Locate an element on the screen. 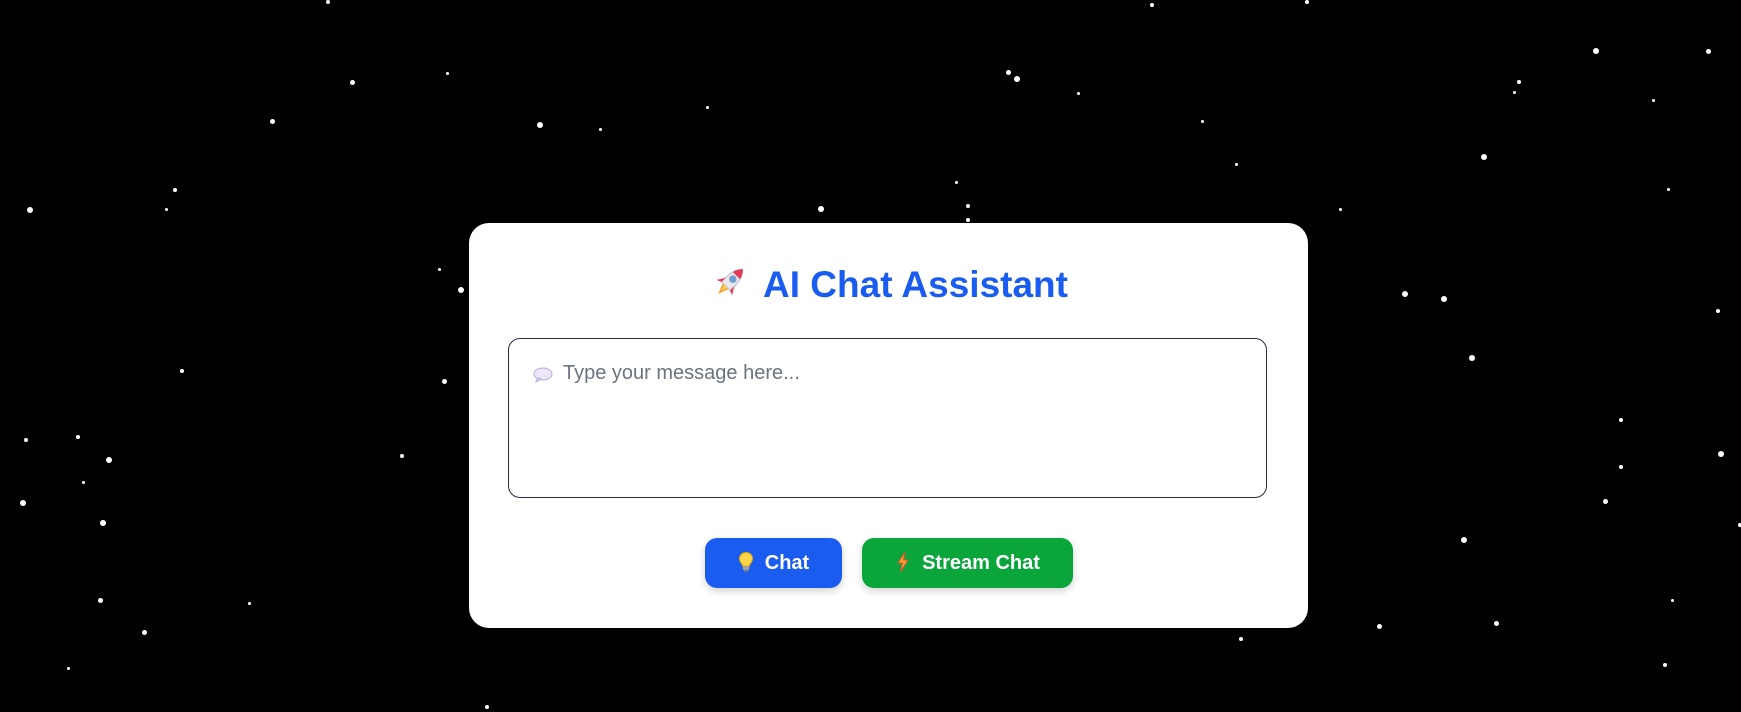  stream-chat-button: Stream Chat is located at coordinates (967, 563).